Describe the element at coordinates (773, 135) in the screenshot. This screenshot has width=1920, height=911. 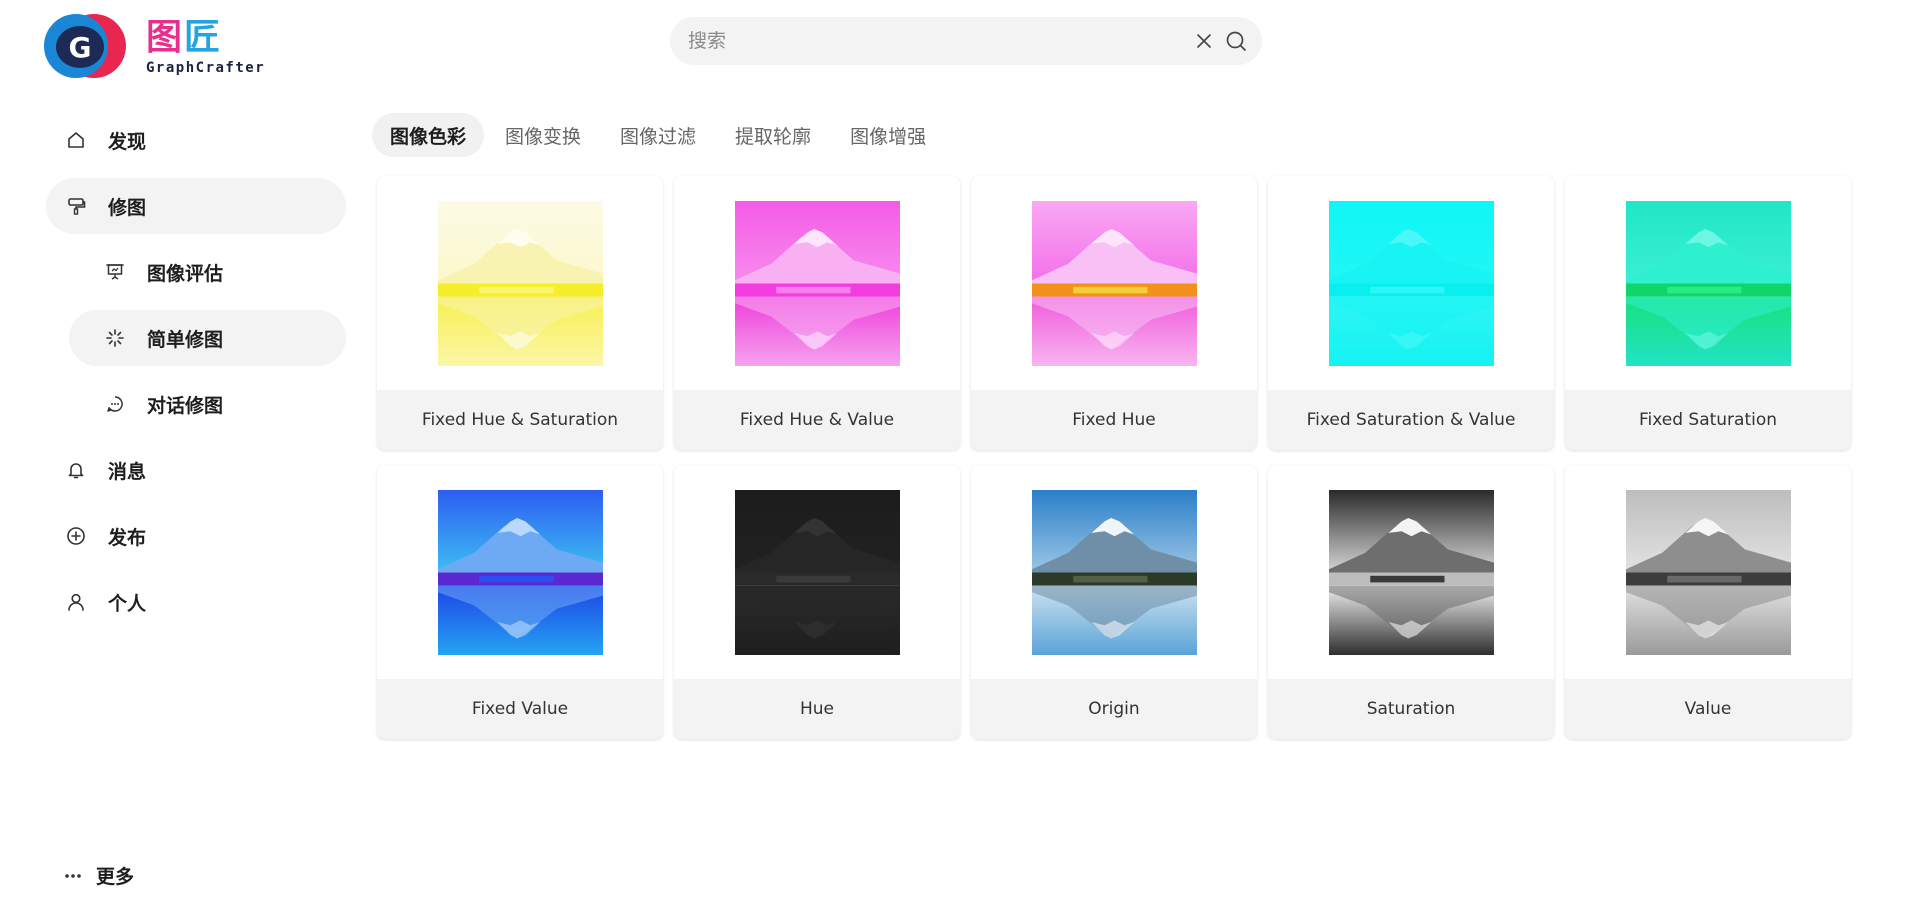
I see `tab-extract-contour: 提取轮廓` at that location.